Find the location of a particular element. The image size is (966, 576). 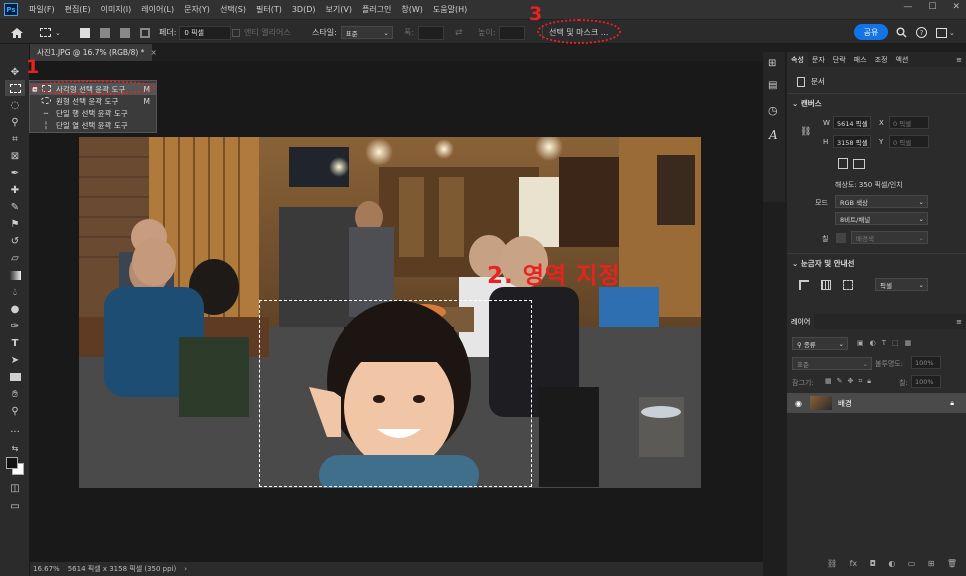

menu-layer: 레이어(L) is located at coordinates (157, 9).